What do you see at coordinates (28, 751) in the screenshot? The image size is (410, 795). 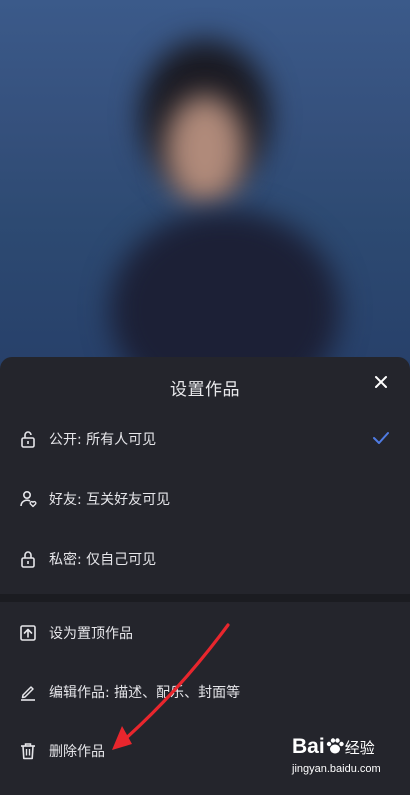 I see `trash-icon` at bounding box center [28, 751].